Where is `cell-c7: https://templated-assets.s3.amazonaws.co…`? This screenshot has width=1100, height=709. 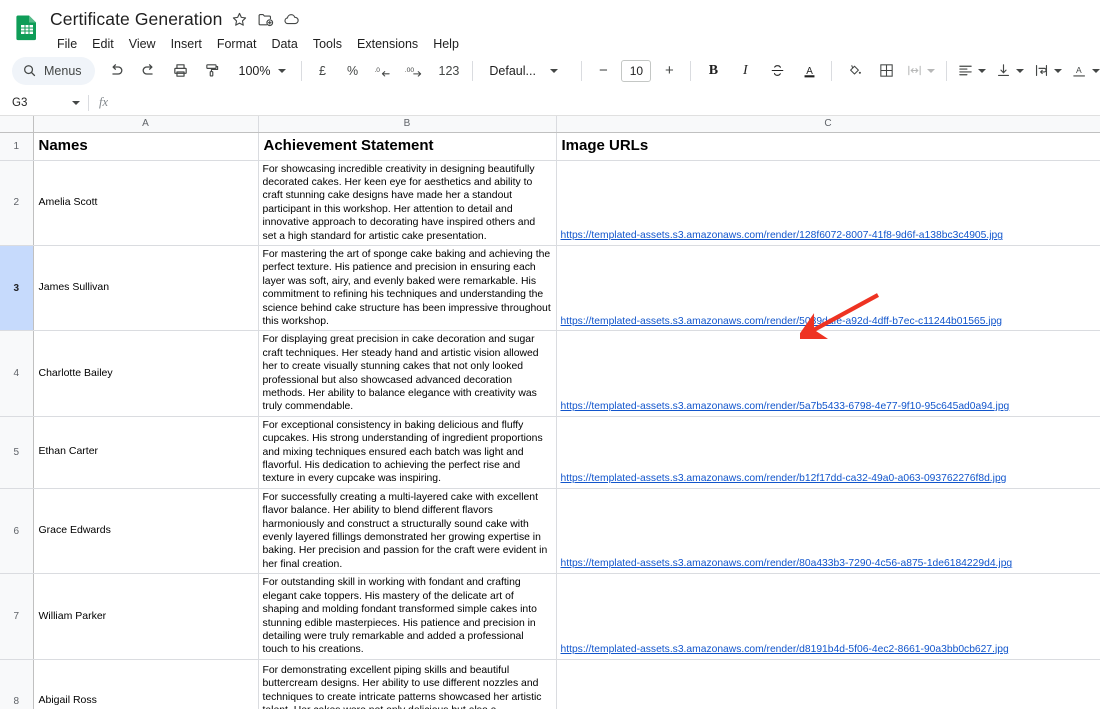
cell-c7: https://templated-assets.s3.amazonaws.co… is located at coordinates (828, 616).